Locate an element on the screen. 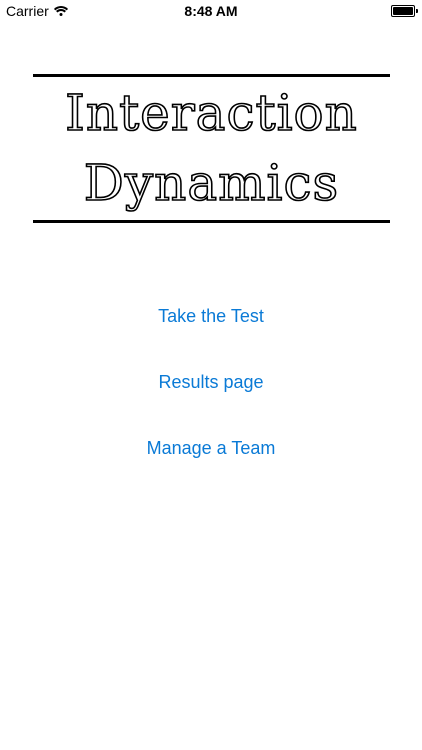 This screenshot has width=422, height=750. take-the-test-button: Take the Test is located at coordinates (211, 316).